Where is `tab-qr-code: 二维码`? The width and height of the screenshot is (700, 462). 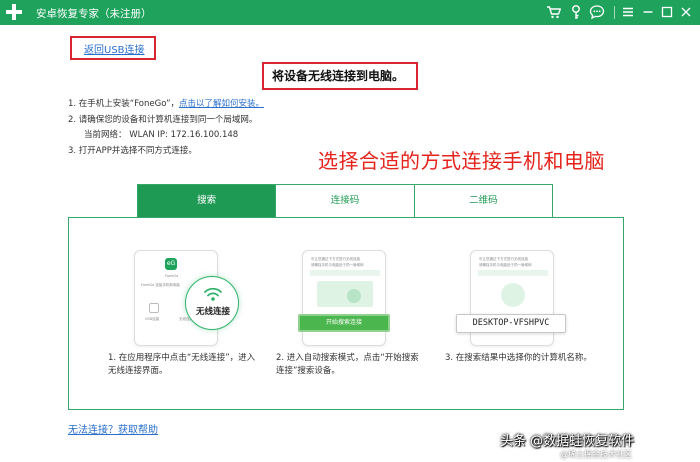 tab-qr-code: 二维码 is located at coordinates (482, 201).